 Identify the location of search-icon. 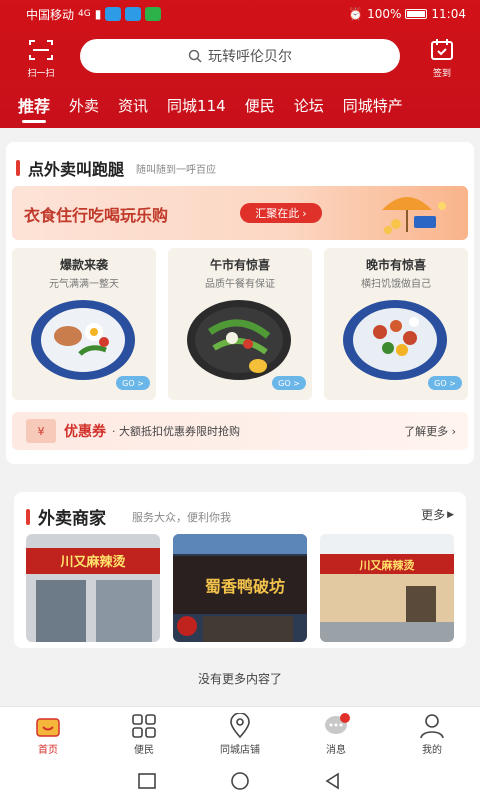
(195, 56).